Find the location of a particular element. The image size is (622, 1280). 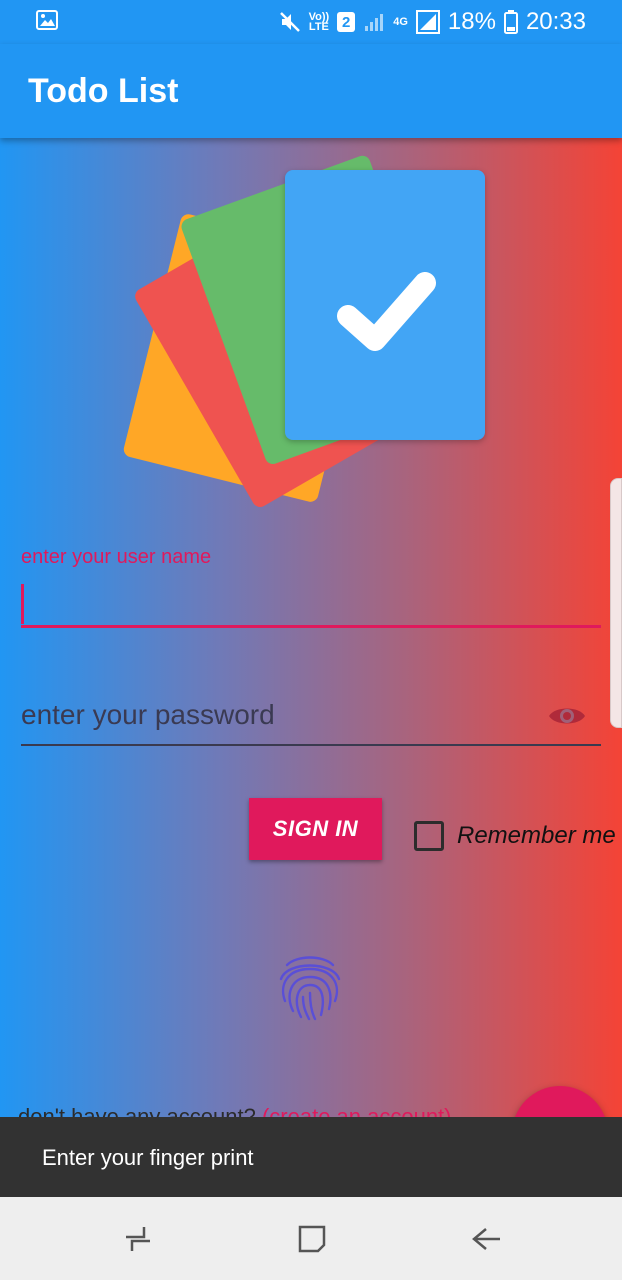

edge-panel-handle is located at coordinates (616, 603).